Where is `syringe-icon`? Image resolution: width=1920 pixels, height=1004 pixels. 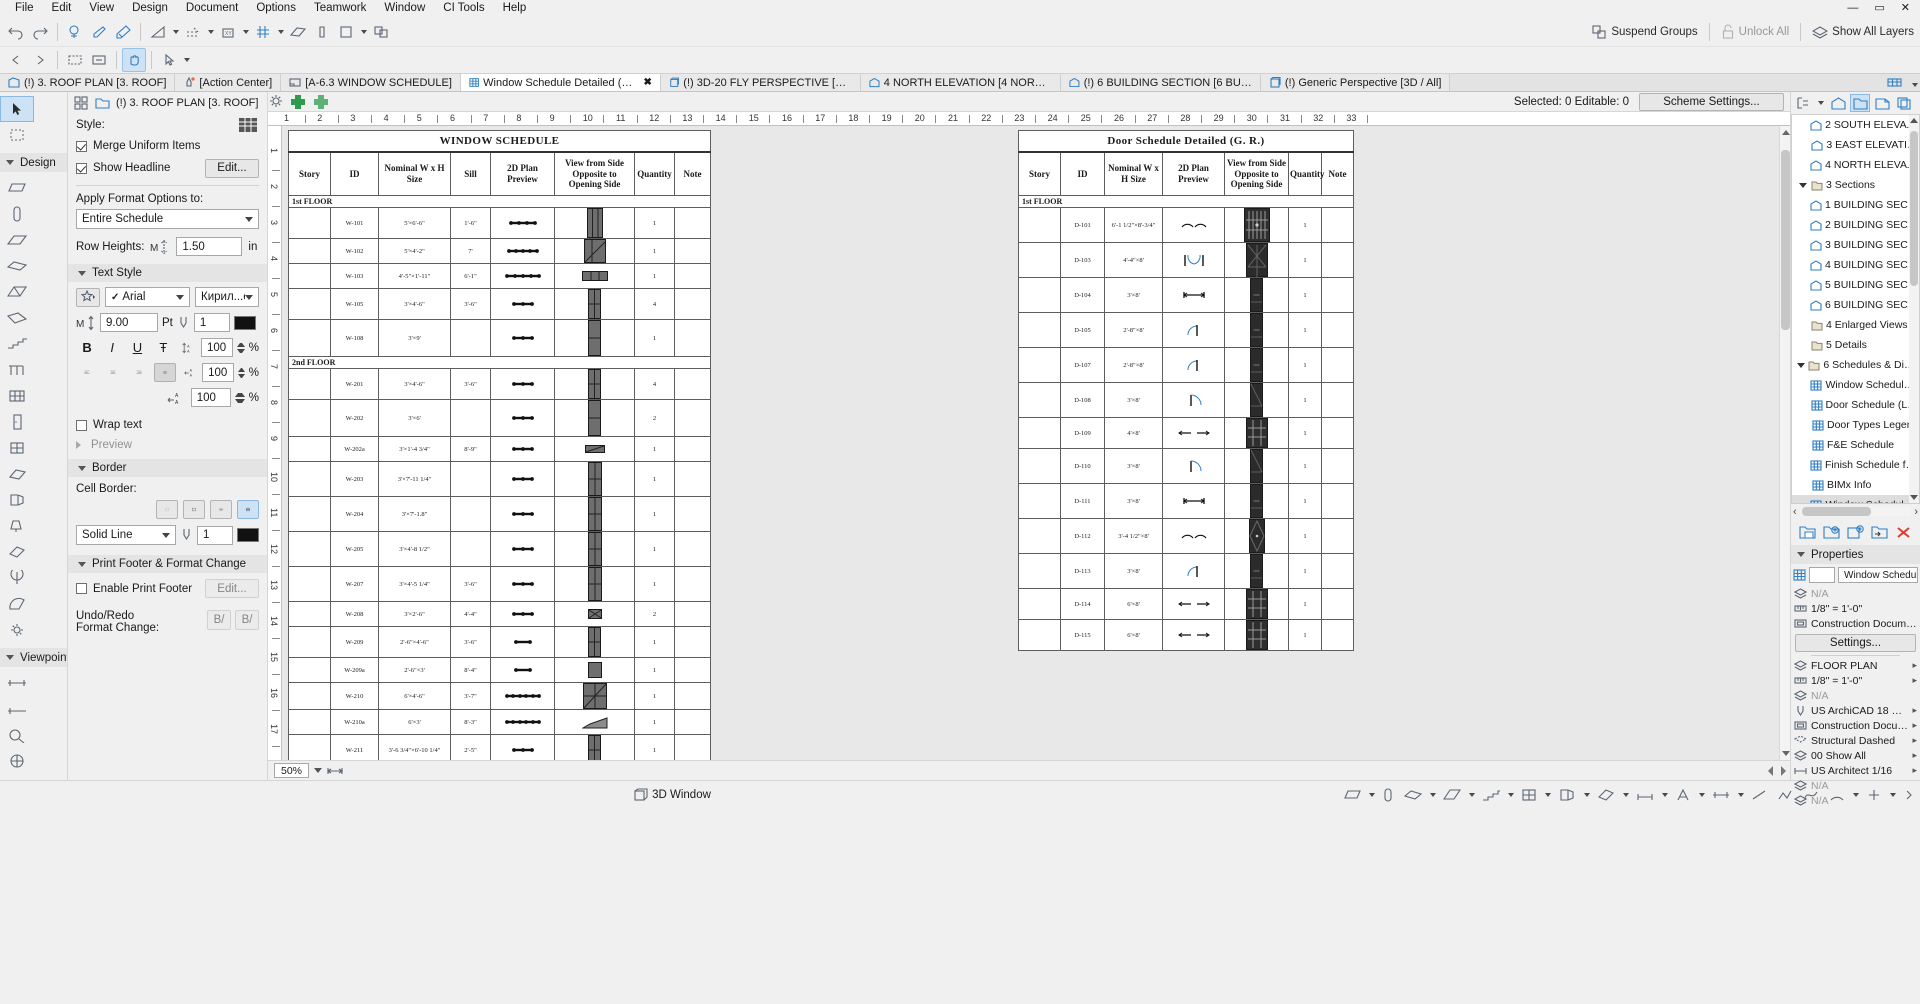 syringe-icon is located at coordinates (123, 32).